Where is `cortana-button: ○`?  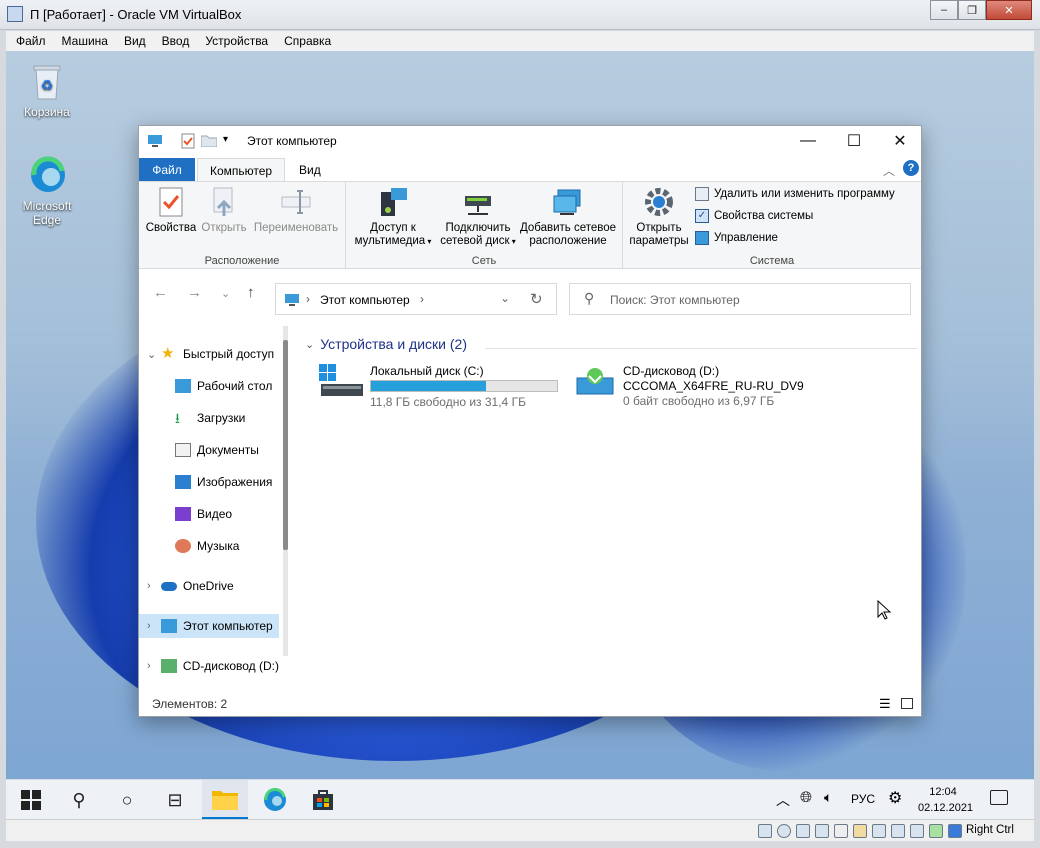
cortana-button: ○ is located at coordinates (127, 800).